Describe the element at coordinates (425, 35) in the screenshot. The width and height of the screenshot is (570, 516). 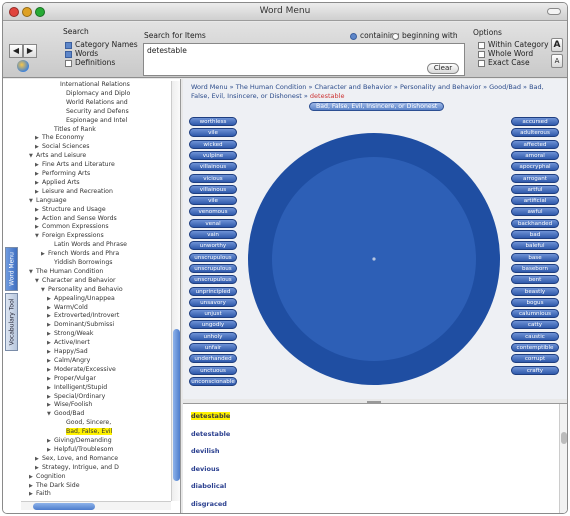
I see `beginning-with-option: beginning with` at that location.